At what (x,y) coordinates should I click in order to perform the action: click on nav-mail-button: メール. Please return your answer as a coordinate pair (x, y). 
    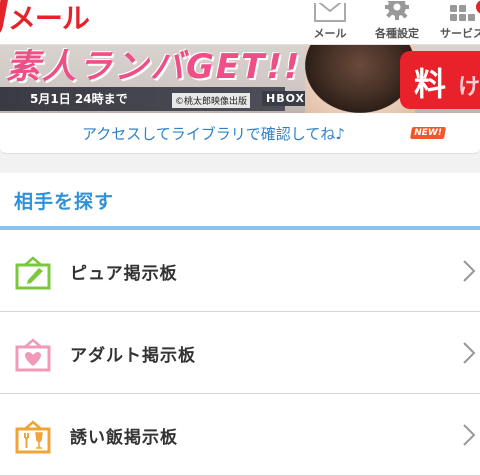
    Looking at the image, I should click on (330, 22).